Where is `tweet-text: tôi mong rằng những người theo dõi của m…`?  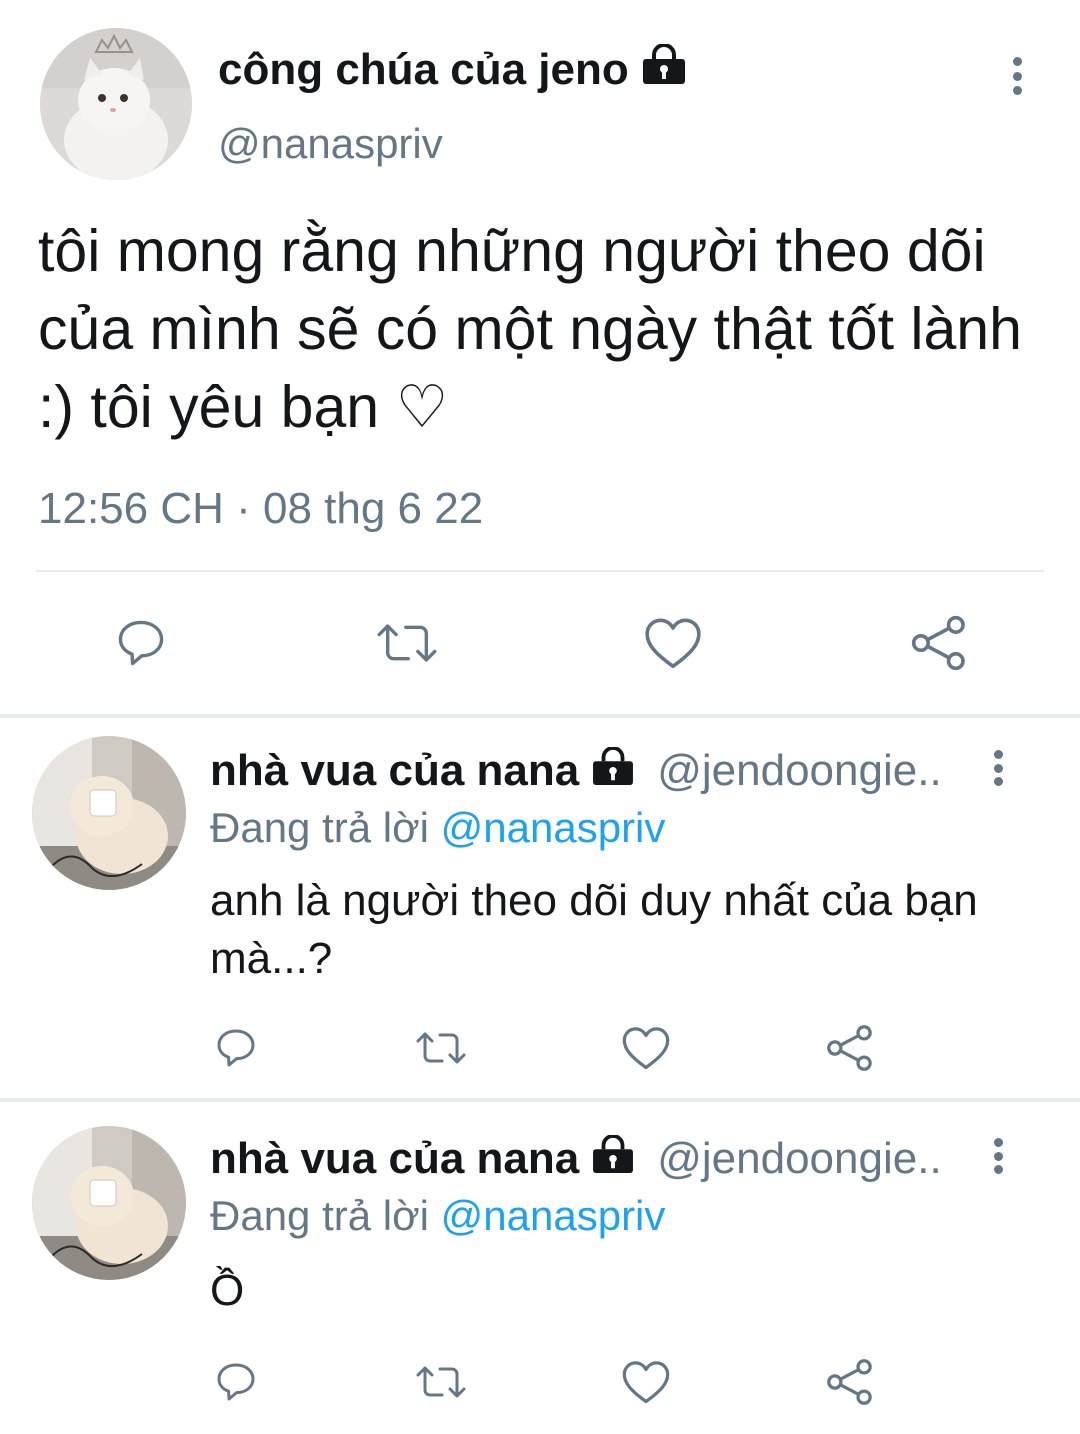 tweet-text: tôi mong rằng những người theo dõi của m… is located at coordinates (530, 329).